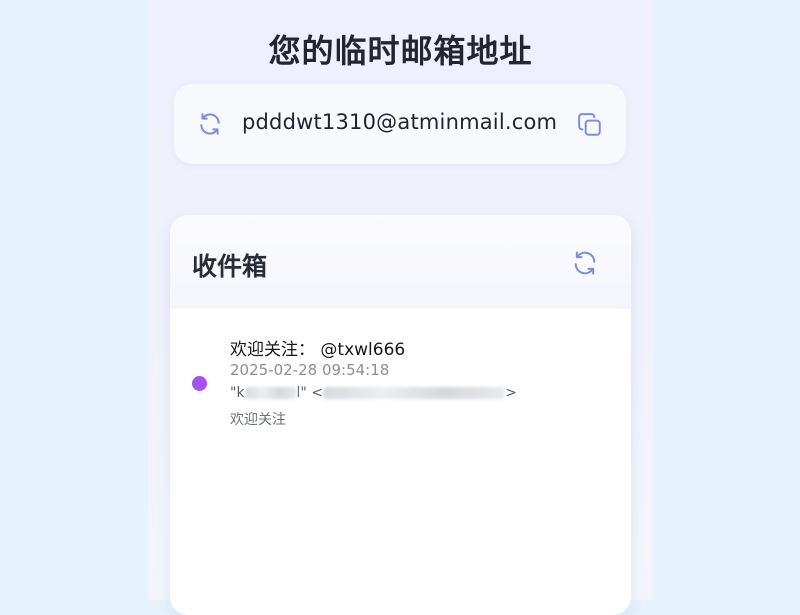  Describe the element at coordinates (318, 350) in the screenshot. I see `mail-subject: 欢迎关注： @txwl666` at that location.